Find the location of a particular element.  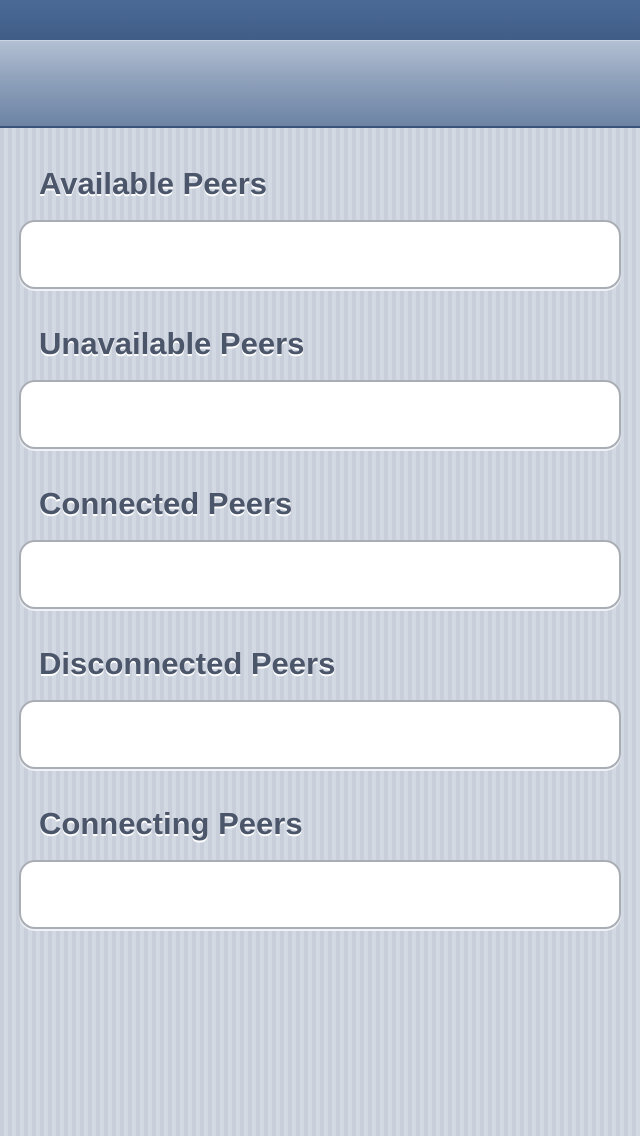

disconnected-peers-section: Disconnected Peers is located at coordinates (320, 688).